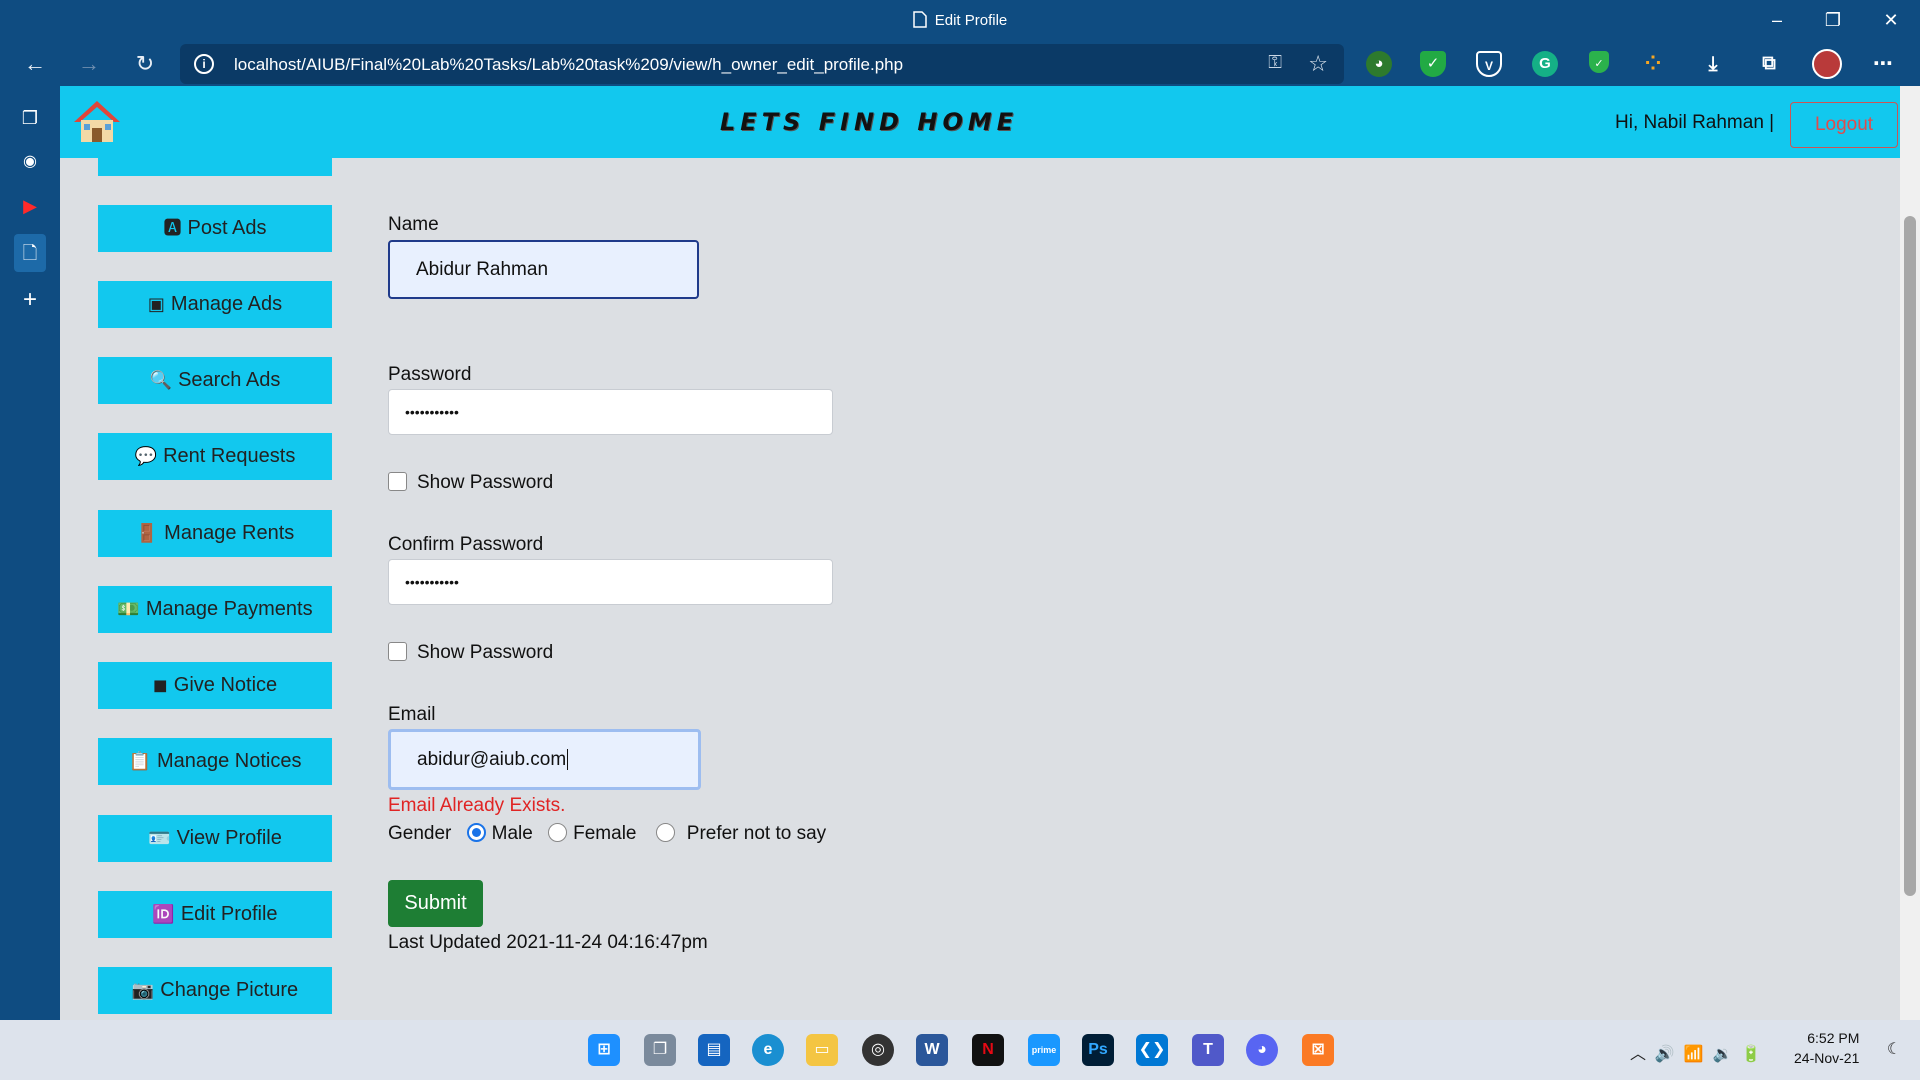 This screenshot has height=1080, width=1920. I want to click on tab-edit-profile-icon: 🗋, so click(30, 253).